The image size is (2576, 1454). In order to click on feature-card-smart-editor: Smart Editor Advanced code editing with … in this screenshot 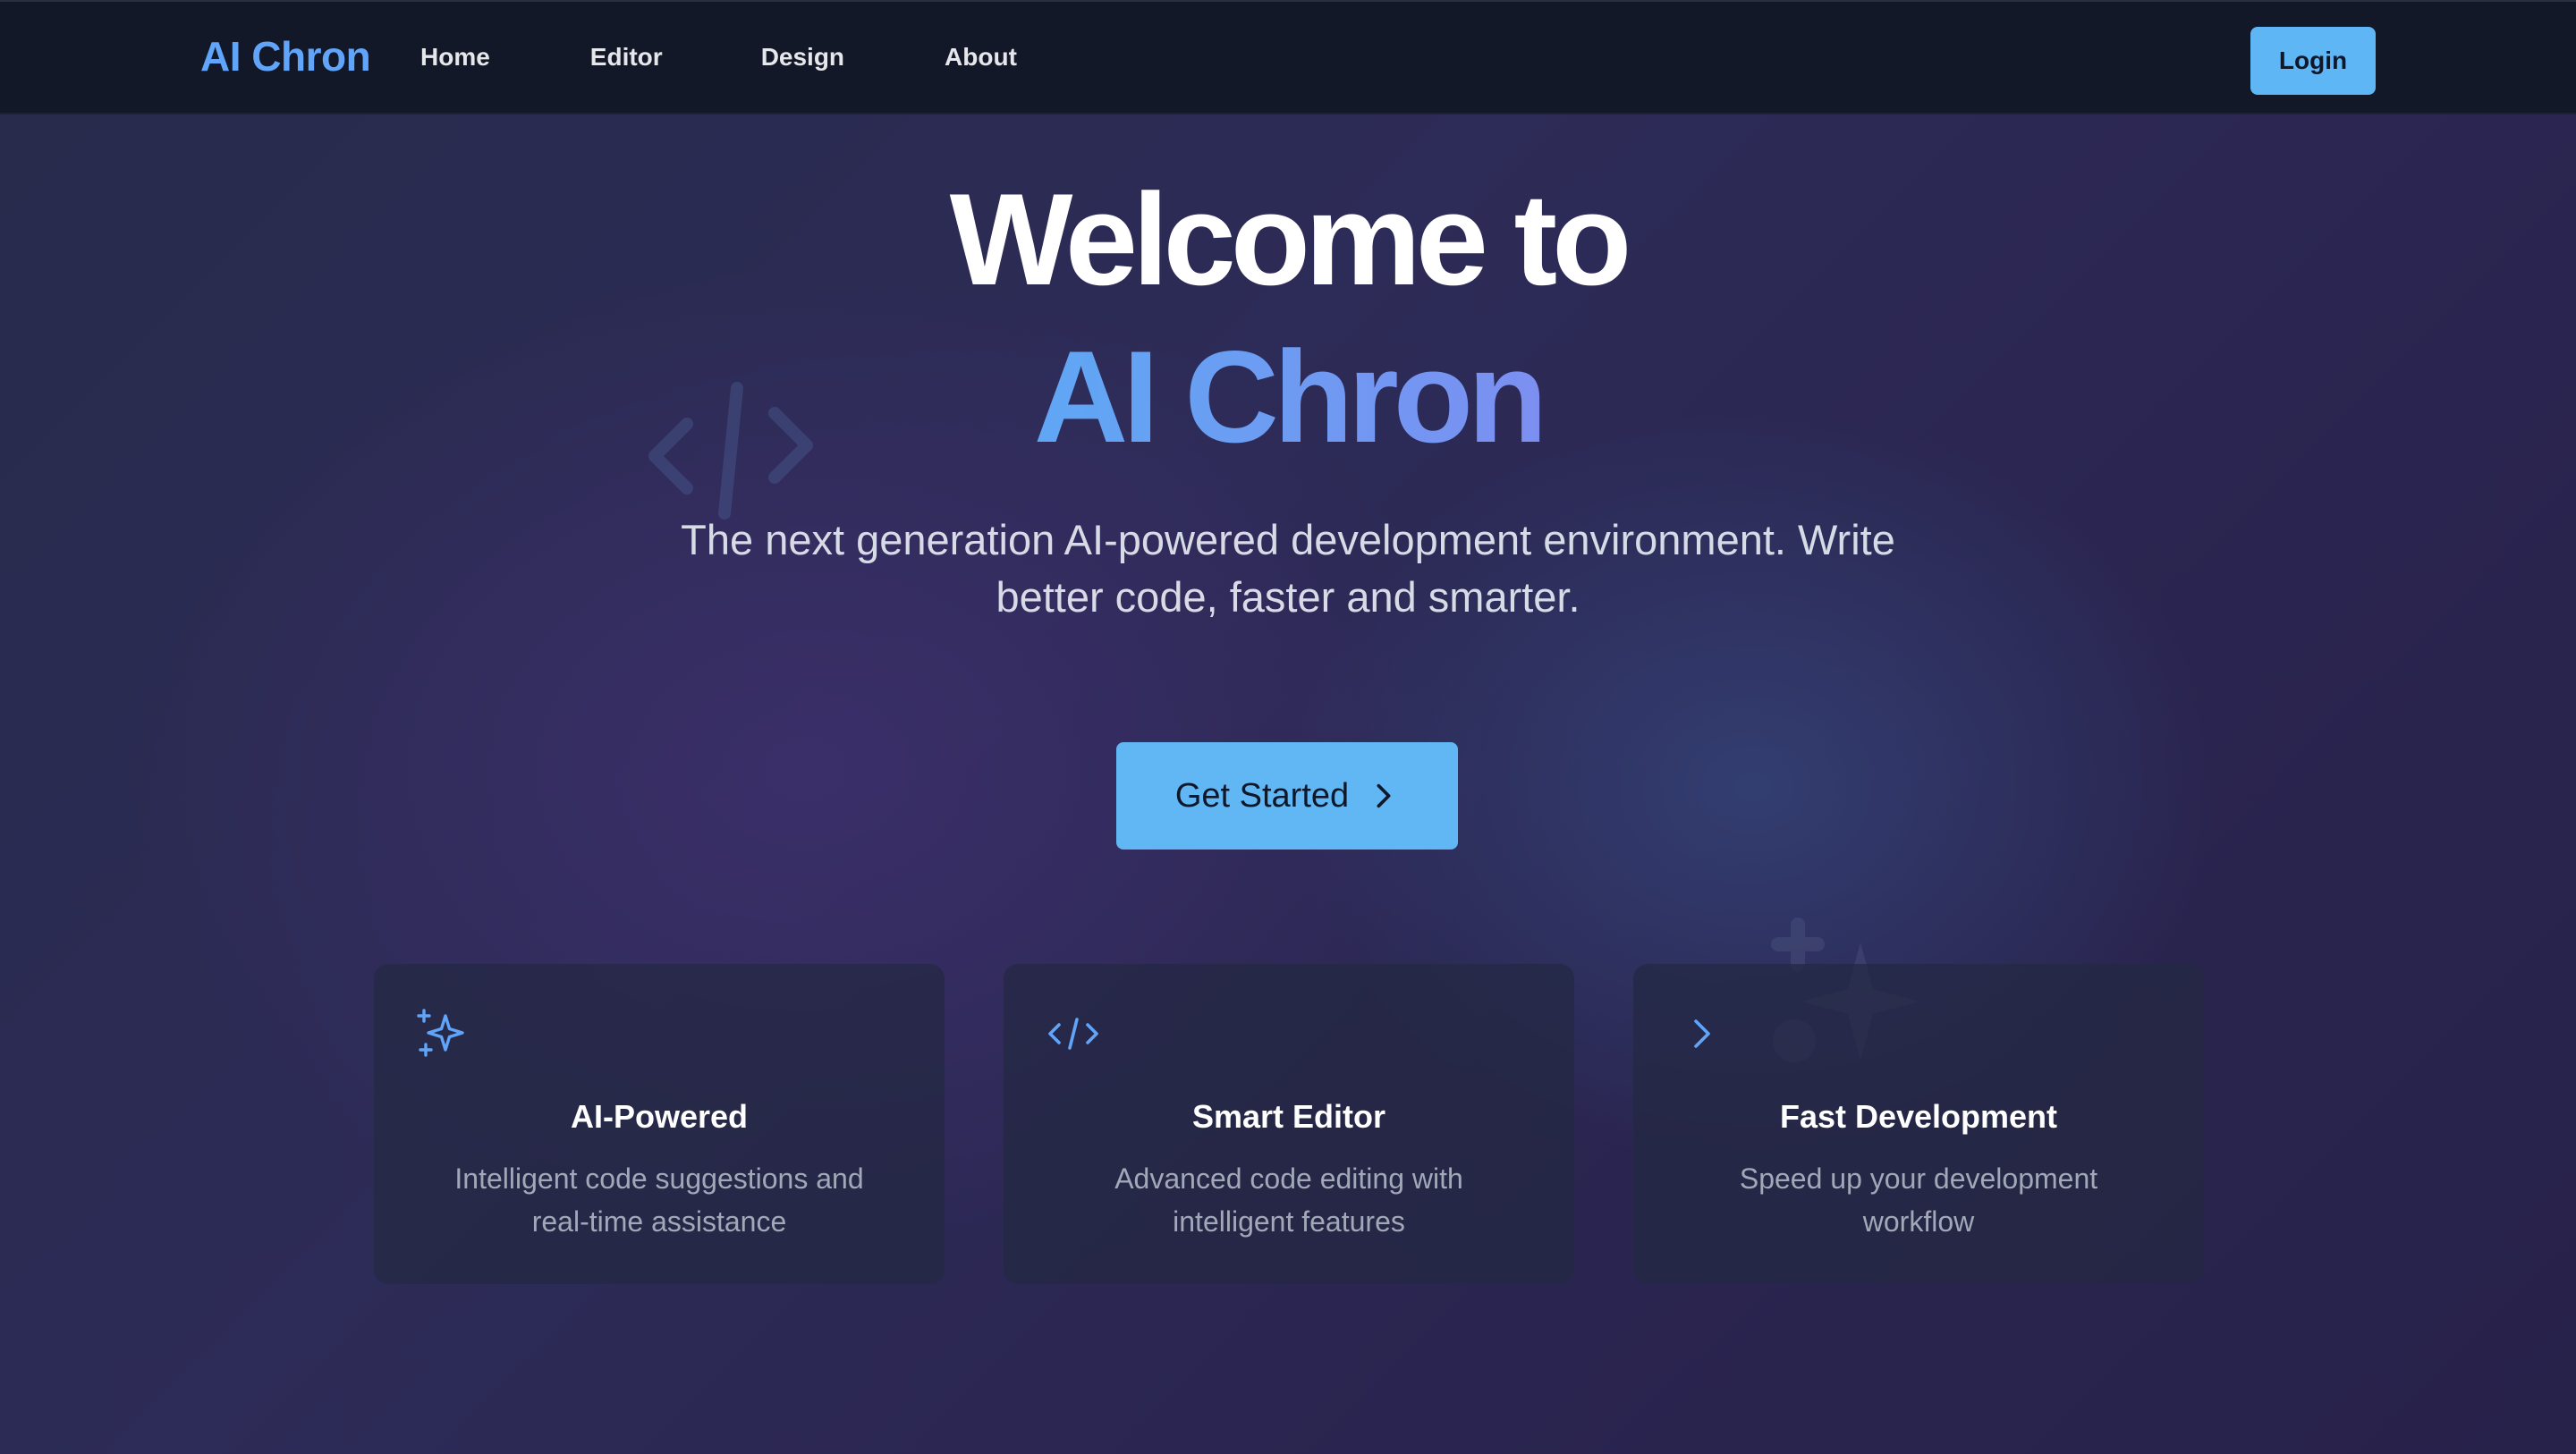, I will do `click(1289, 1124)`.